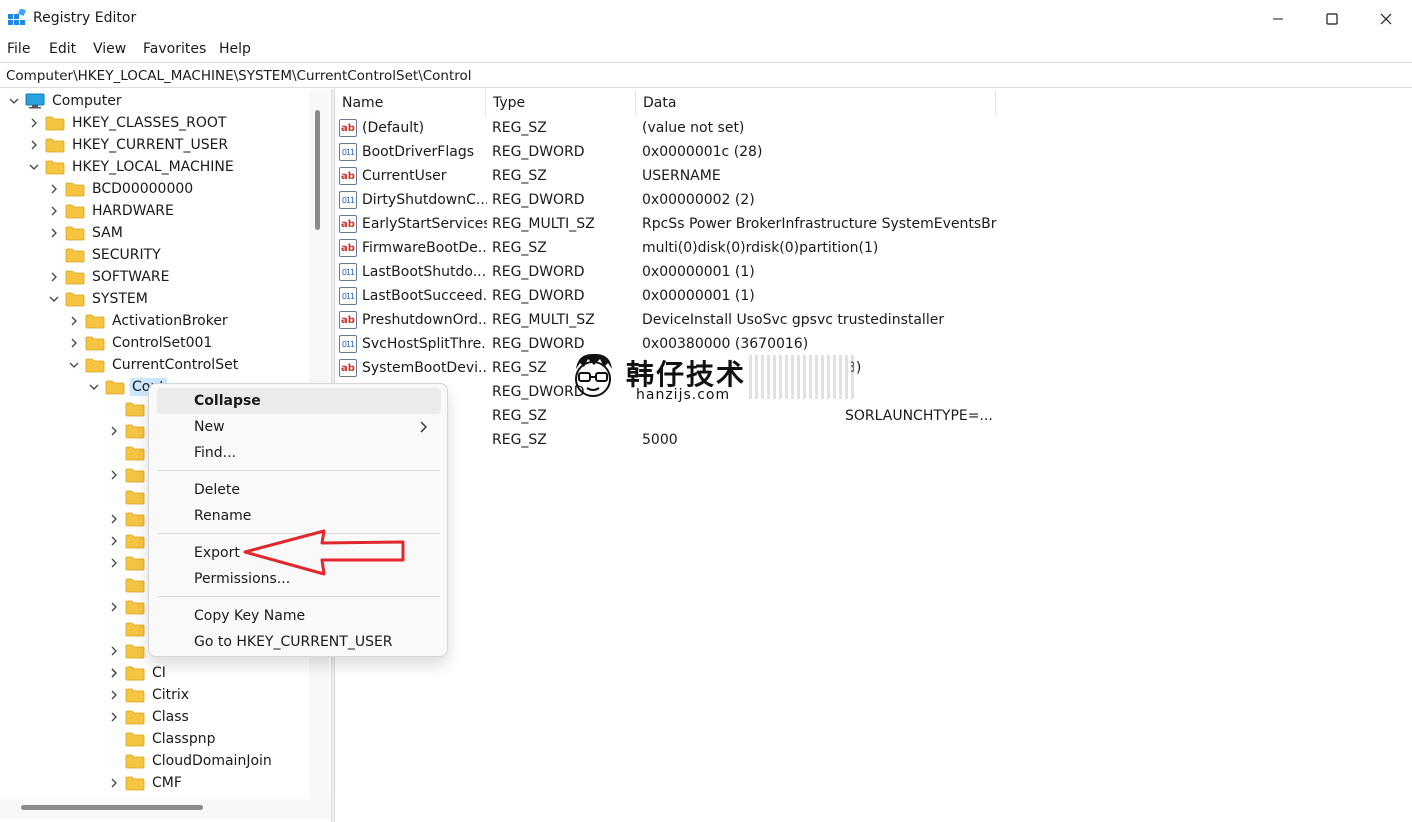 This screenshot has width=1412, height=822. Describe the element at coordinates (660, 440) in the screenshot. I see `value-data: 5000` at that location.